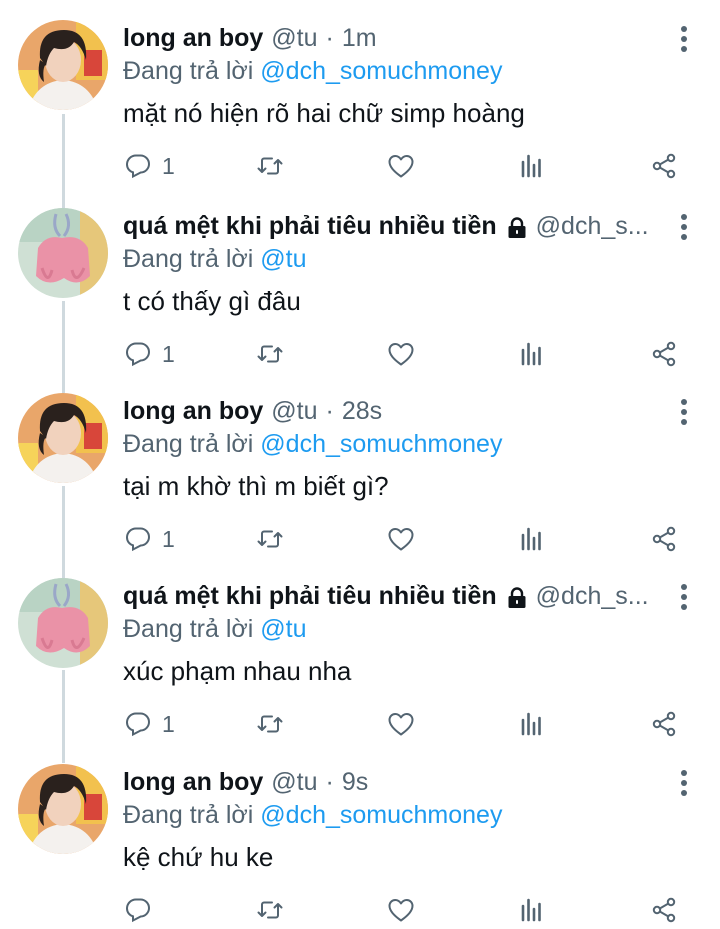 This screenshot has width=720, height=929. Describe the element at coordinates (360, 910) in the screenshot. I see `action-bar` at that location.